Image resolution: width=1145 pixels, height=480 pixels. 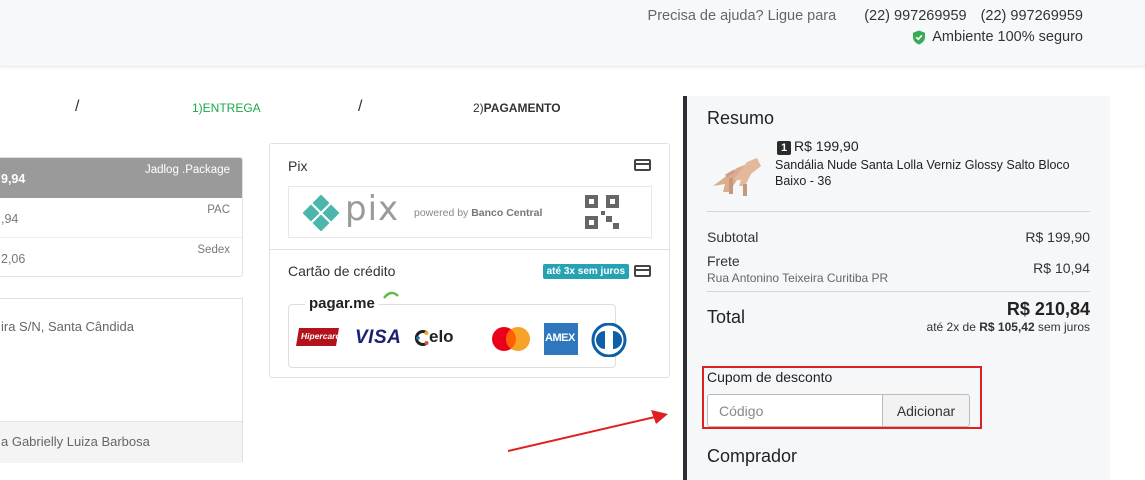 What do you see at coordinates (121, 257) in the screenshot?
I see `shipping-option-sedex: 2,06 Sedex` at bounding box center [121, 257].